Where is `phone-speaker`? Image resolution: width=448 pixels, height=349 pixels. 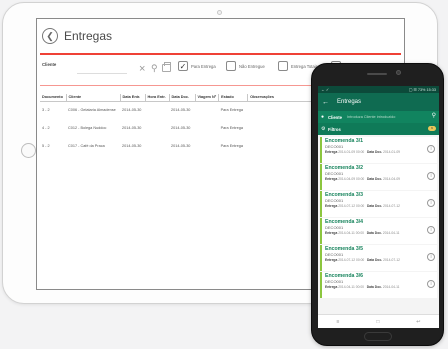
phone-speaker is located at coordinates (377, 74).